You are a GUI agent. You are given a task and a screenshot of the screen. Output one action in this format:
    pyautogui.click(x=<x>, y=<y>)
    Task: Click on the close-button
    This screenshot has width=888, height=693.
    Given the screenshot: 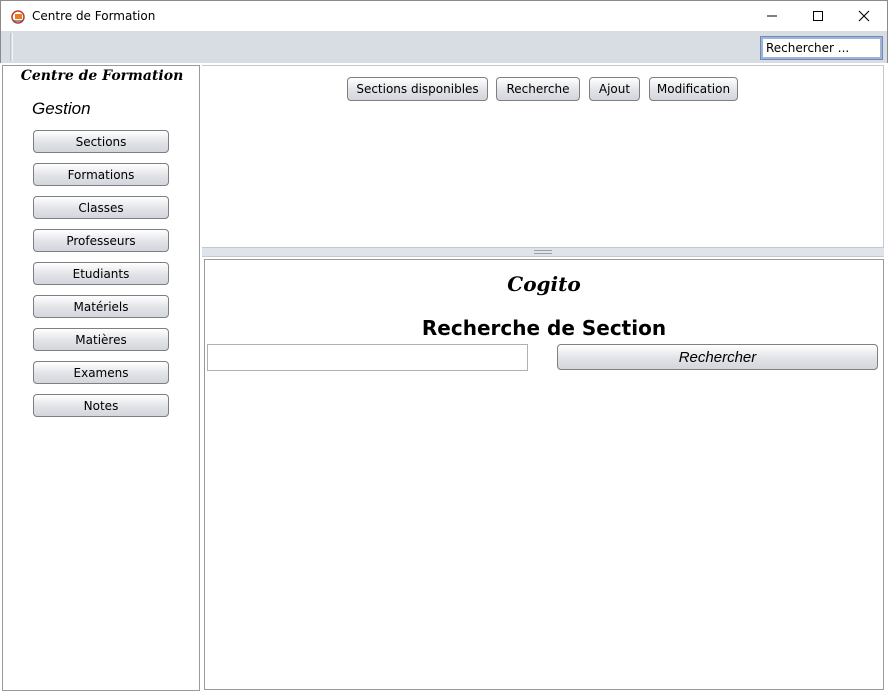 What is the action you would take?
    pyautogui.click(x=864, y=16)
    